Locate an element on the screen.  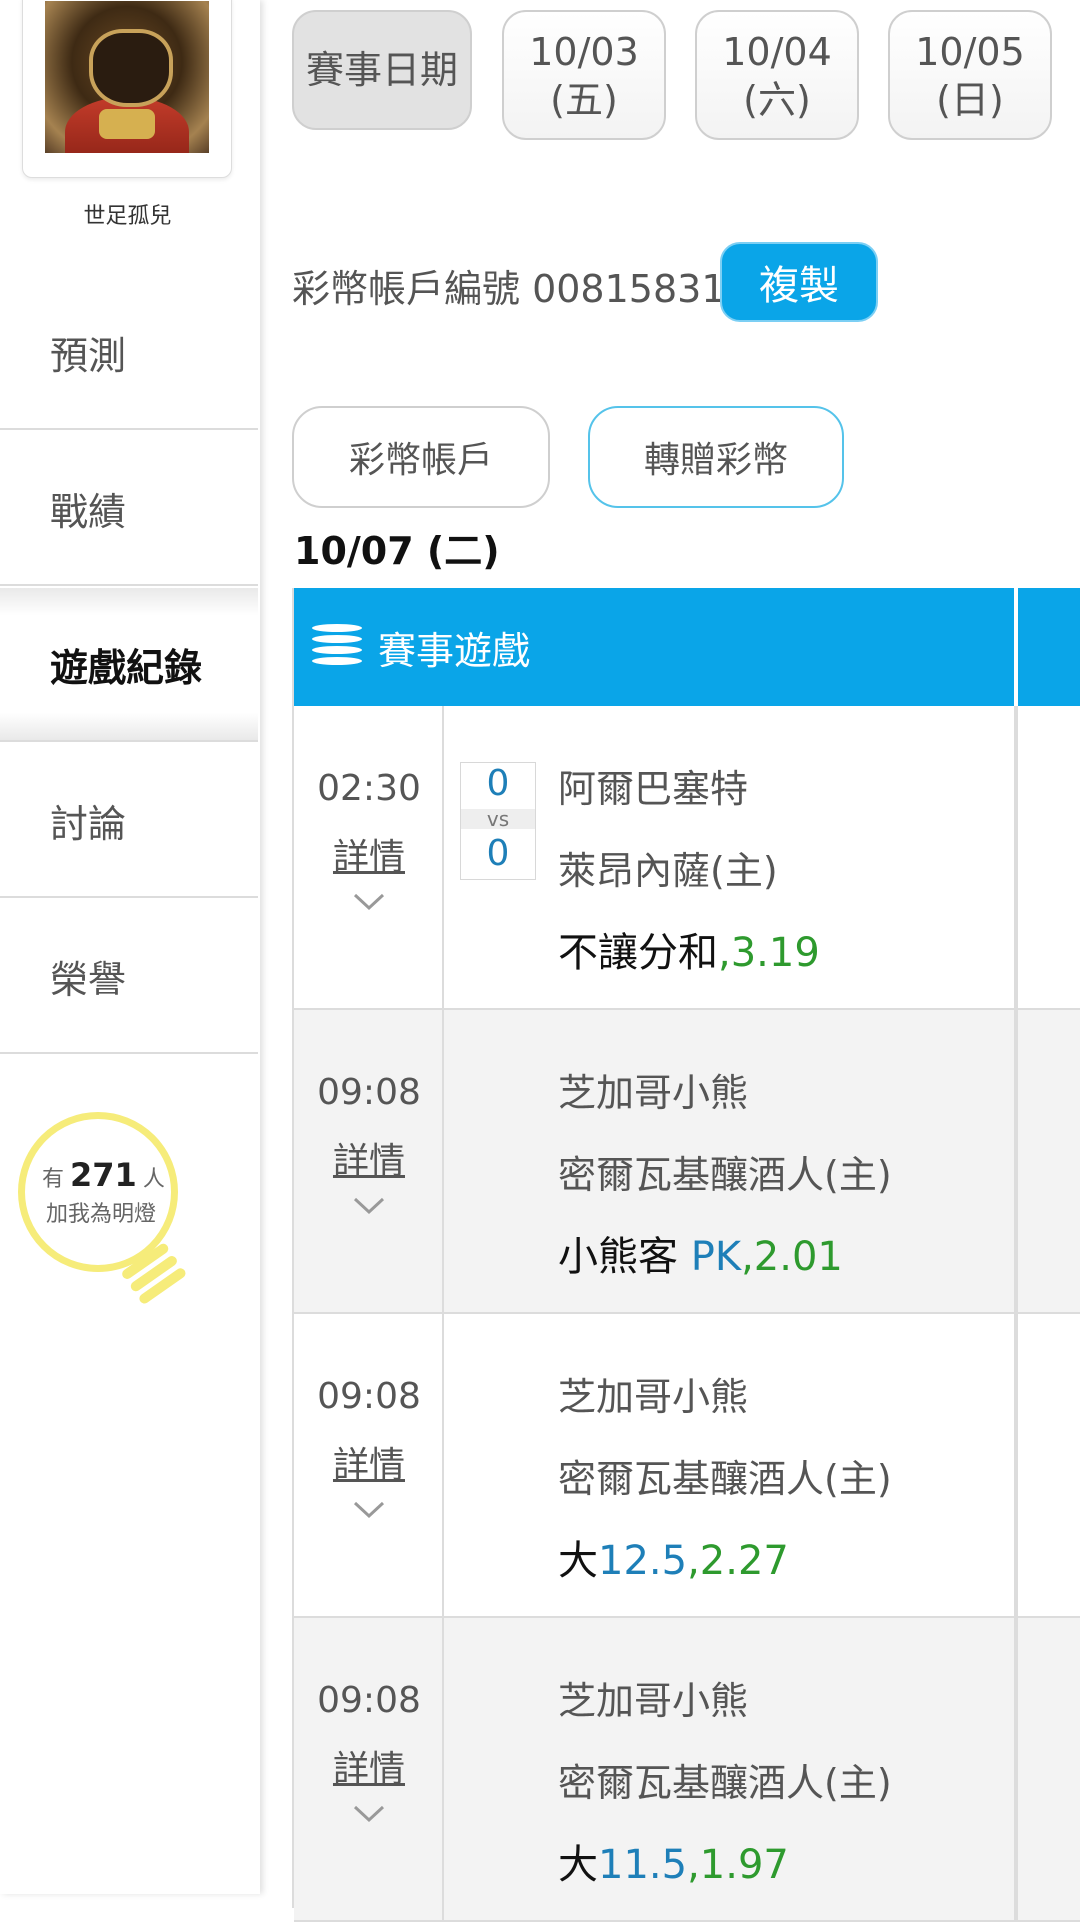
table-row: 02:30 詳情 0 vs 0 阿爾巴塞特 萊昂內薩(主) 不讓分和,3.19 is located at coordinates (687, 858).